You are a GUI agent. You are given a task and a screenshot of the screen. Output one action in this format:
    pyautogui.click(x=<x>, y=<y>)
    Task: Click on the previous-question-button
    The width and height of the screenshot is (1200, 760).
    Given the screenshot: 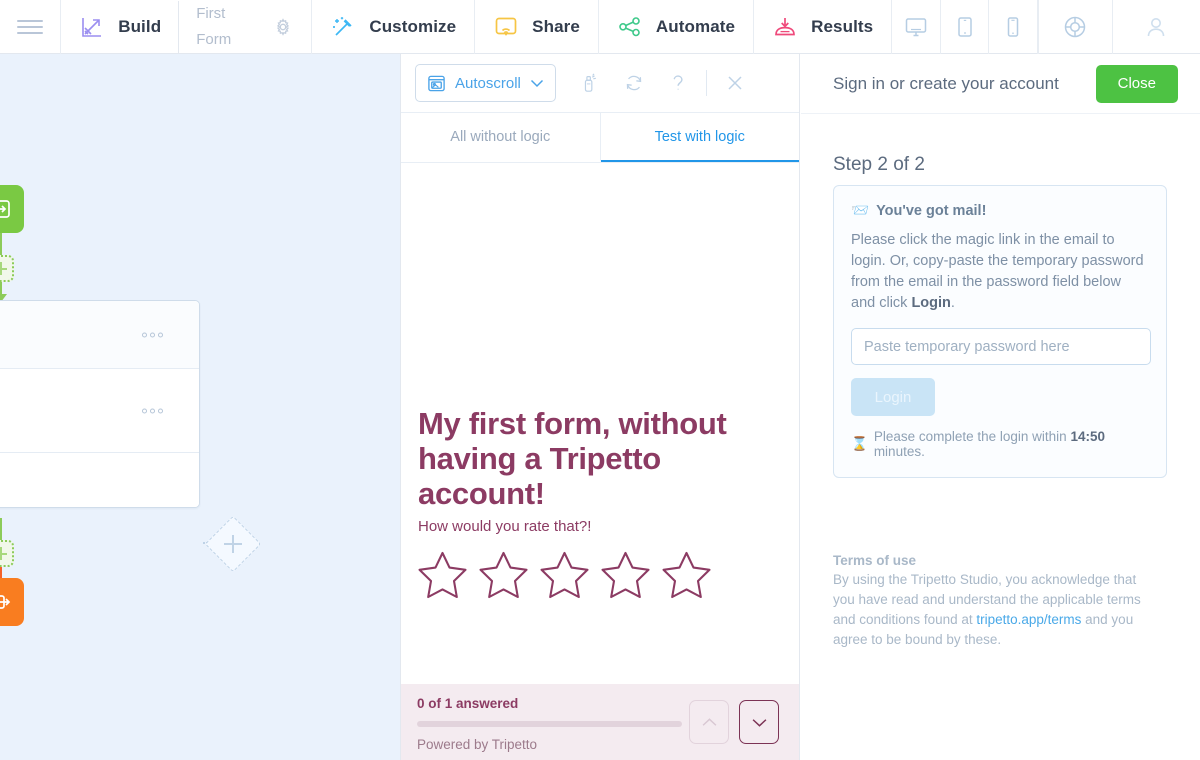 What is the action you would take?
    pyautogui.click(x=709, y=722)
    